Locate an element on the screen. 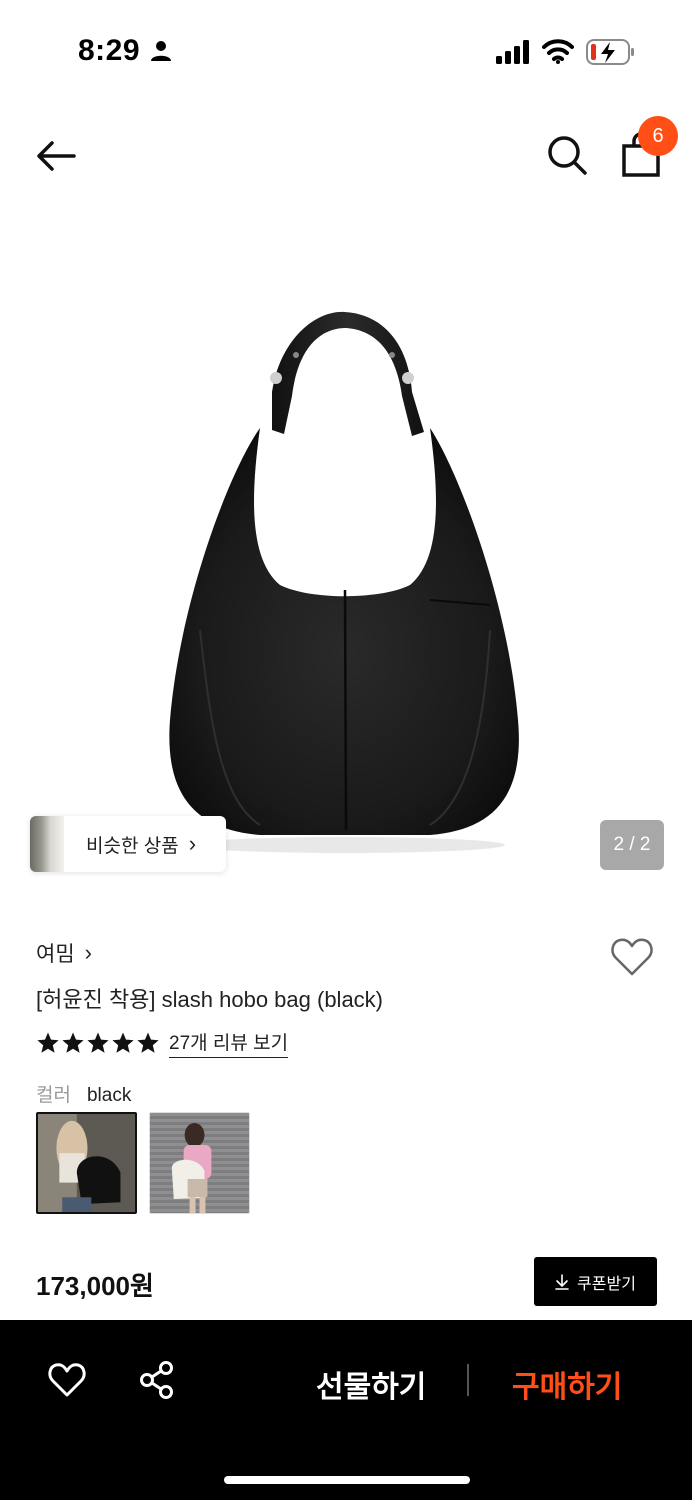 This screenshot has width=692, height=1500. wifi-icon is located at coordinates (558, 51).